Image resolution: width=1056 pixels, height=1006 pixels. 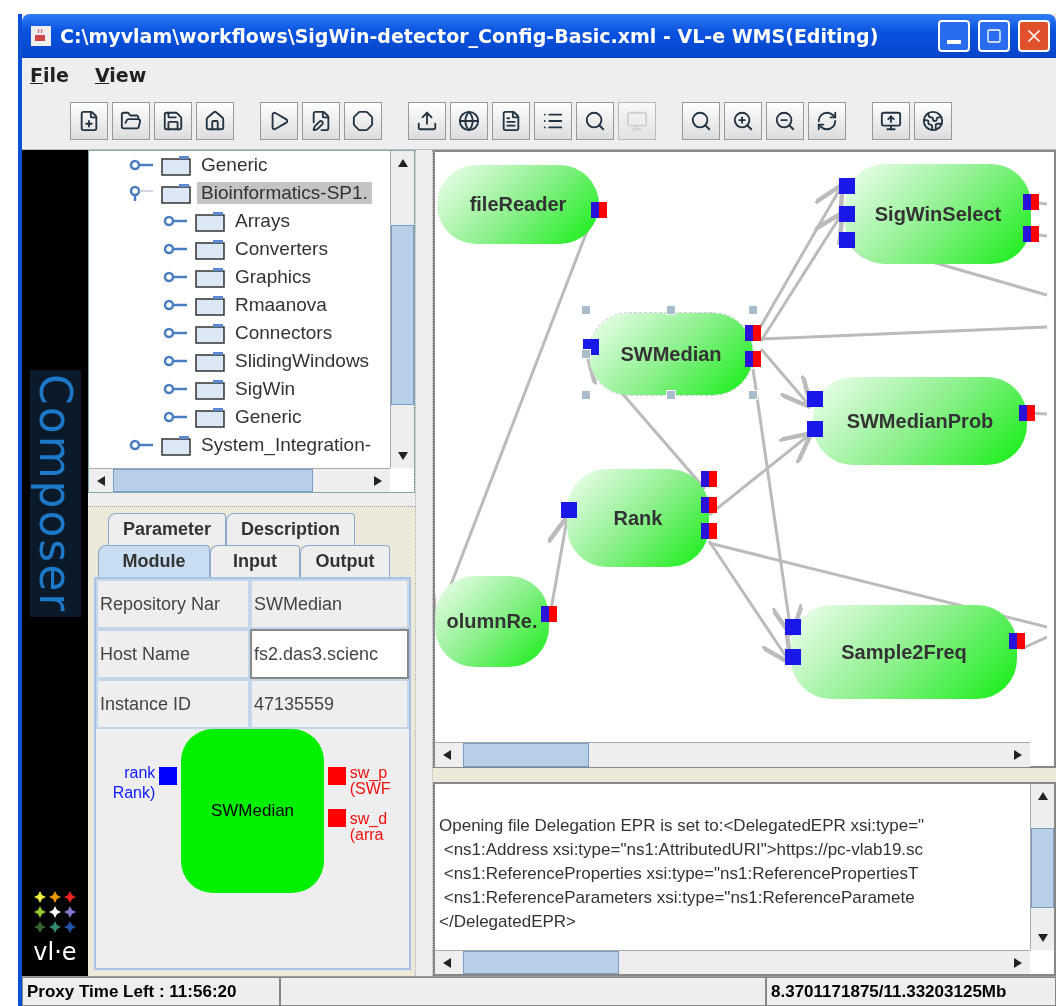 What do you see at coordinates (151, 991) in the screenshot?
I see `proxy-time-status: Proxy Time Left : 11:56:20` at bounding box center [151, 991].